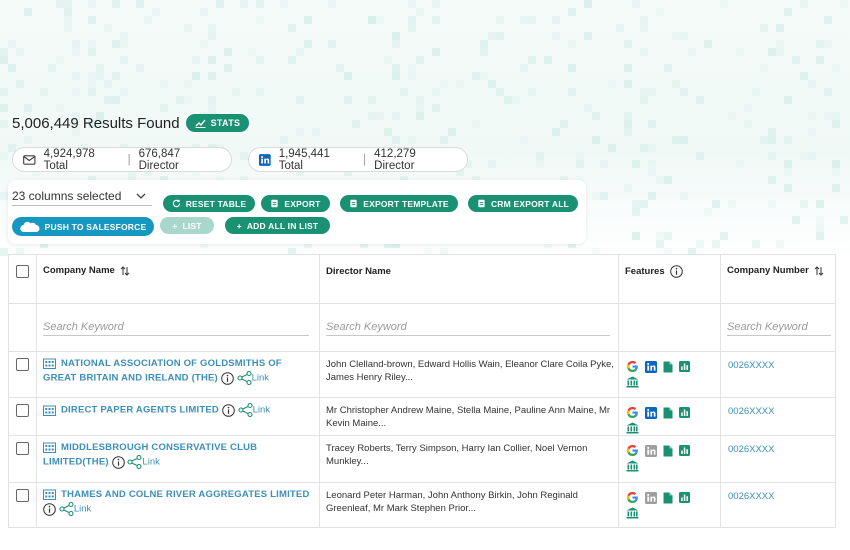 This screenshot has width=850, height=550. What do you see at coordinates (684, 412) in the screenshot?
I see `chart-icon` at bounding box center [684, 412].